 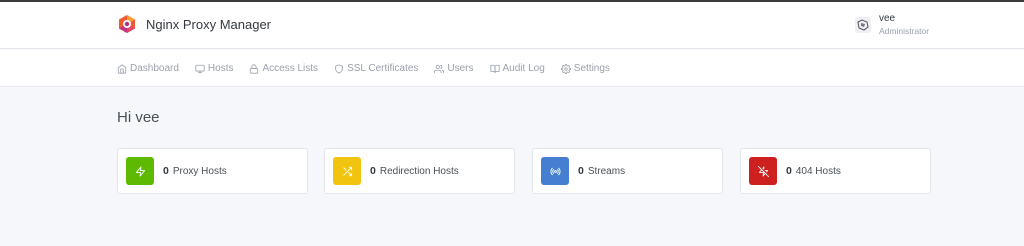 I want to click on nav-item-settings: Settings, so click(x=585, y=68).